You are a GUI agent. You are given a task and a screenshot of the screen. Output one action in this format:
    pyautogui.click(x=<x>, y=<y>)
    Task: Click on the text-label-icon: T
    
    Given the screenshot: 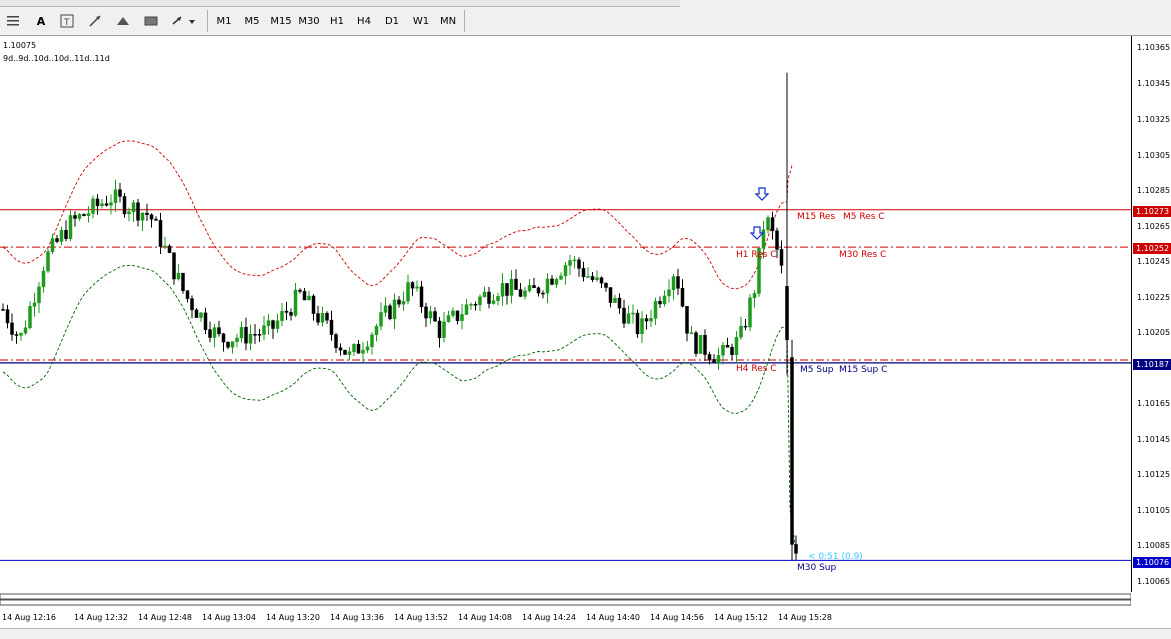 What is the action you would take?
    pyautogui.click(x=67, y=21)
    